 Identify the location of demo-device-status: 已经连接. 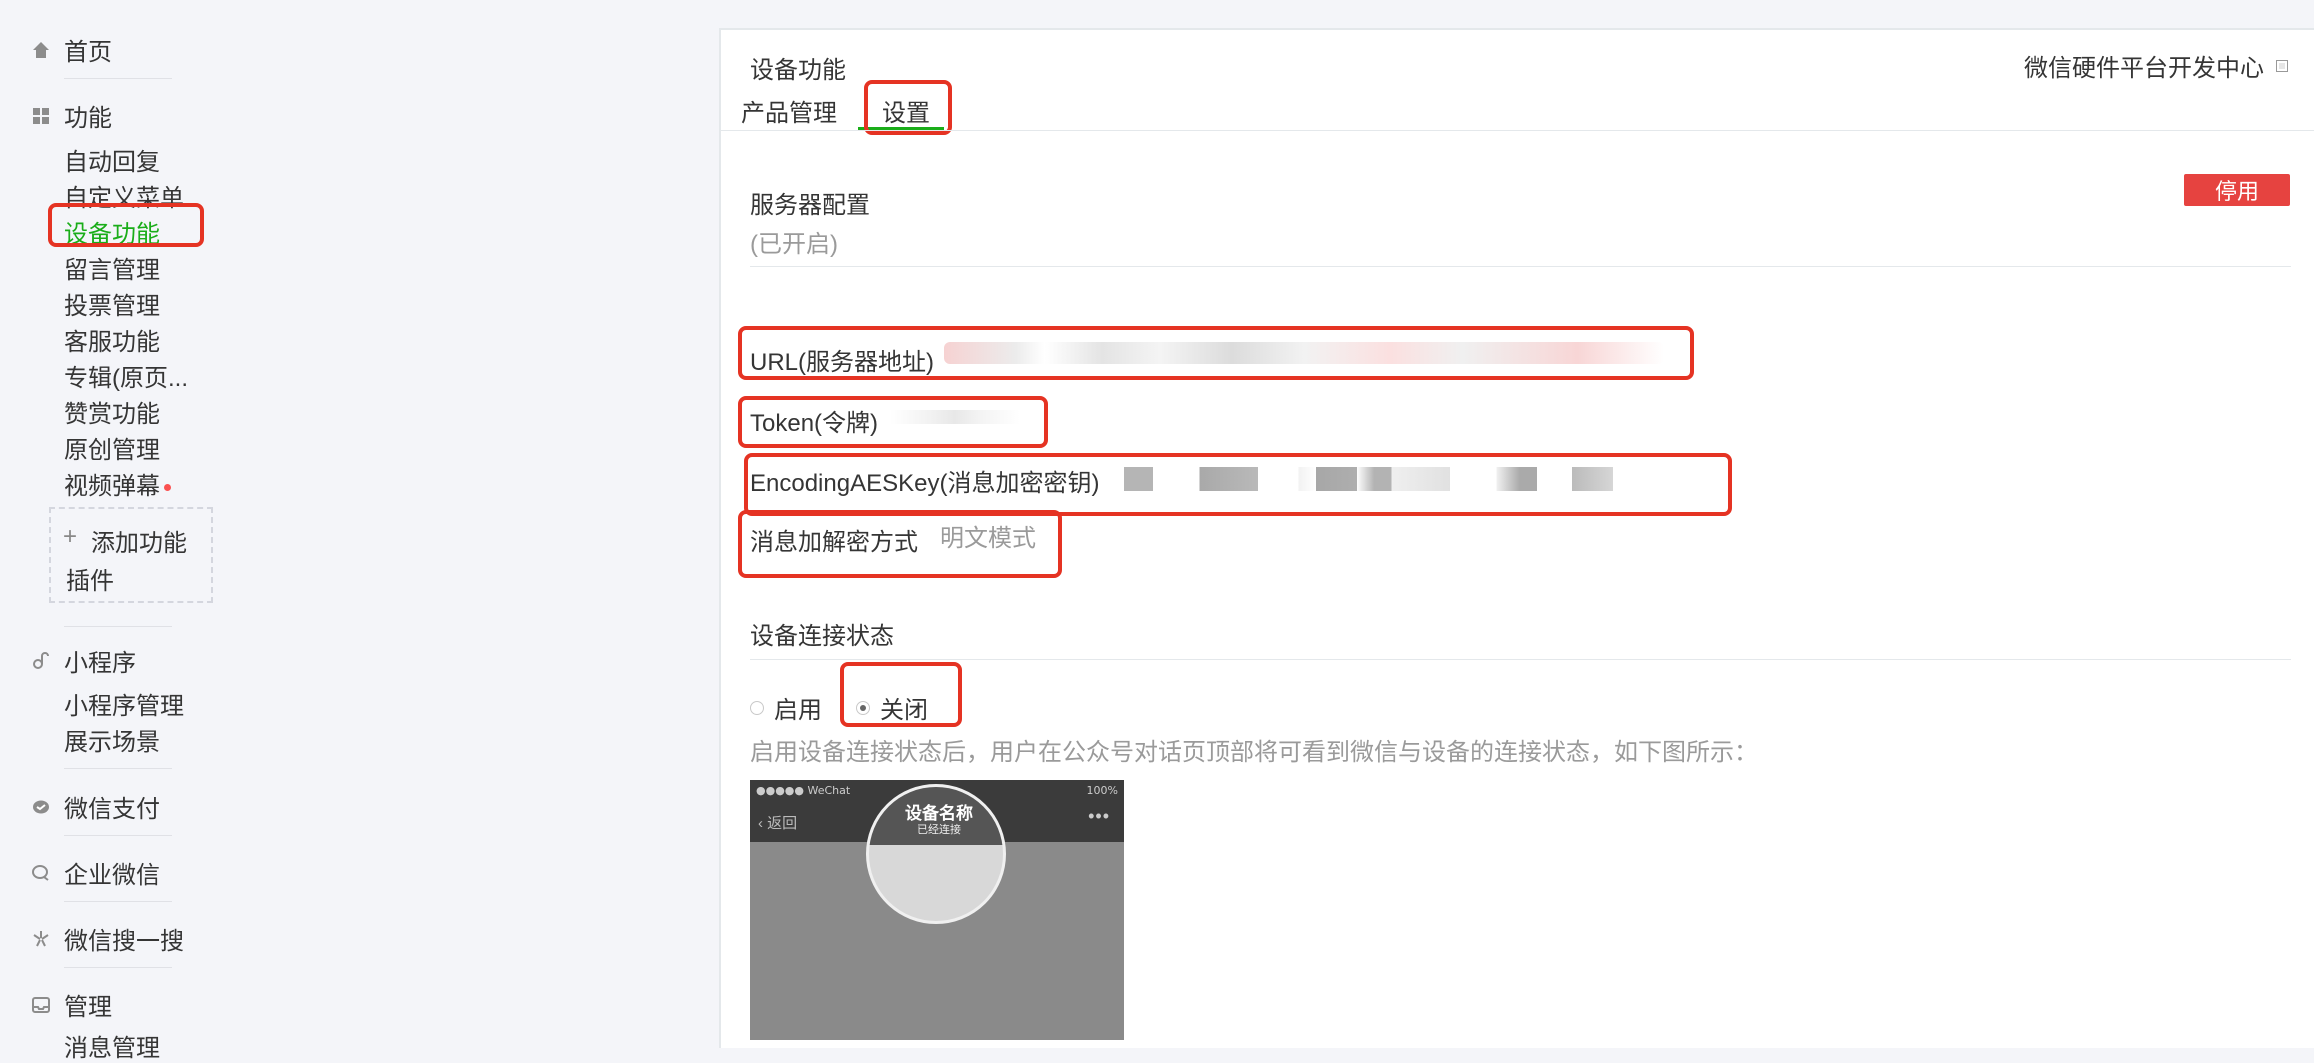
(939, 830).